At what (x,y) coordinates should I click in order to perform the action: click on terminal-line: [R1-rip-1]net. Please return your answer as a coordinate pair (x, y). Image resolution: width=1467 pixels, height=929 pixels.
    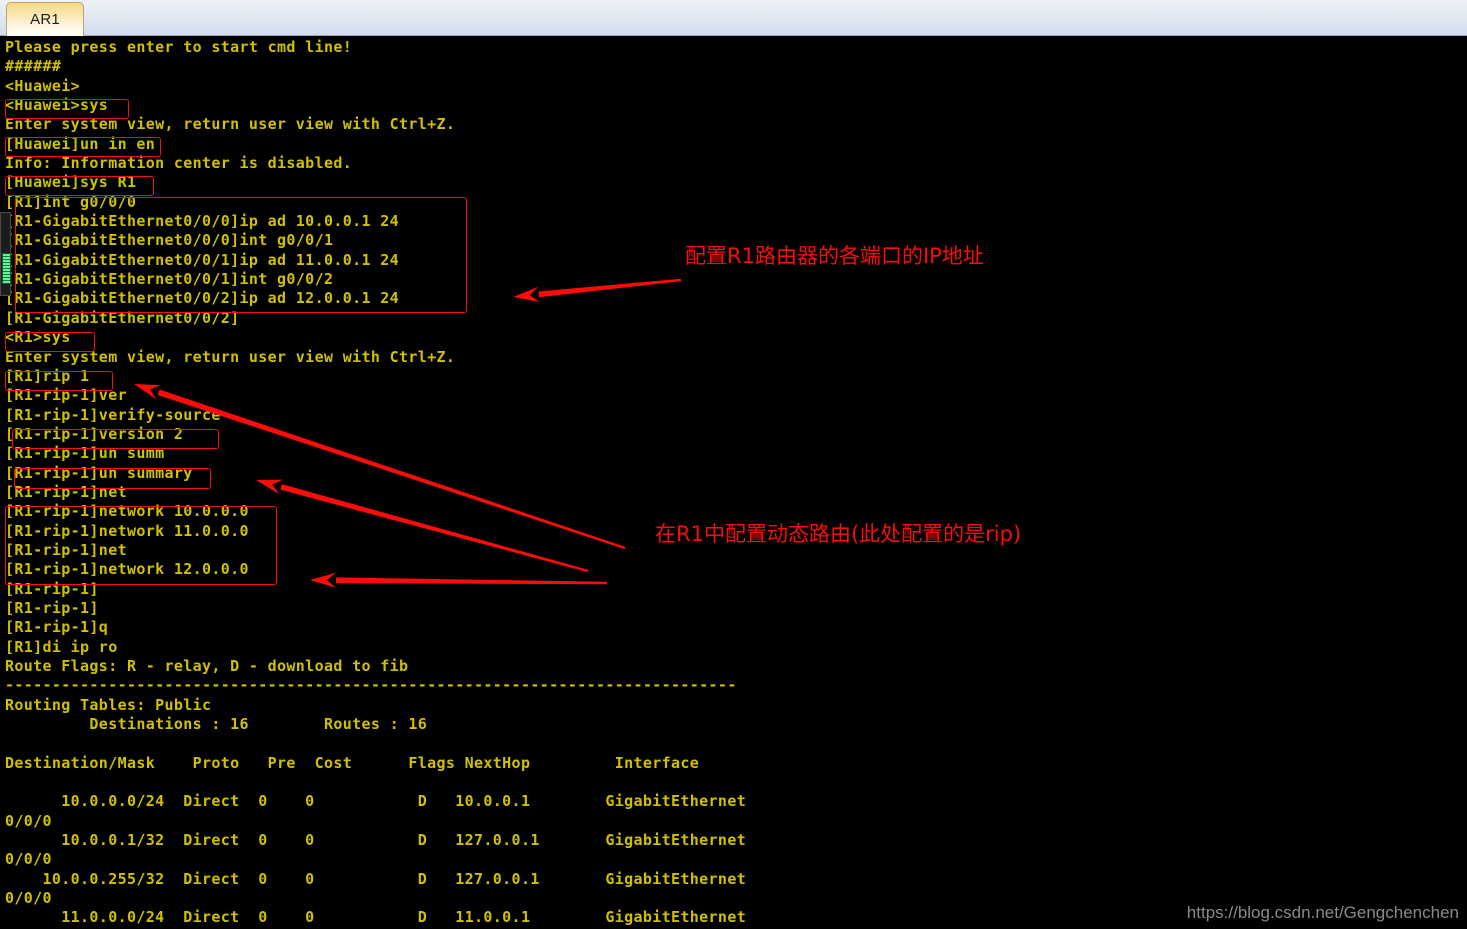
    Looking at the image, I should click on (66, 491).